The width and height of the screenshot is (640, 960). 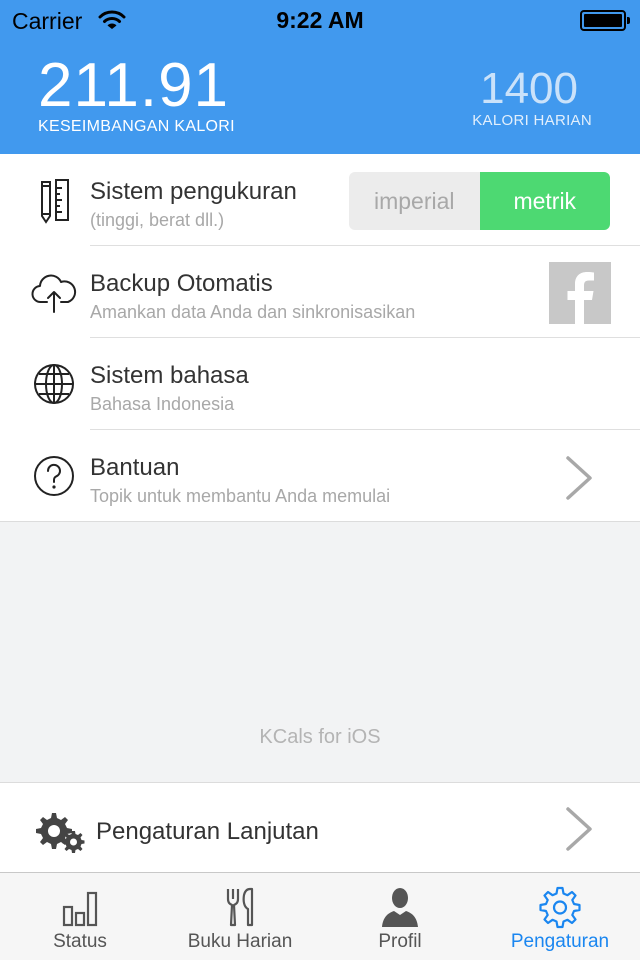 What do you see at coordinates (169, 375) in the screenshot?
I see `language-title: Sistem bahasa` at bounding box center [169, 375].